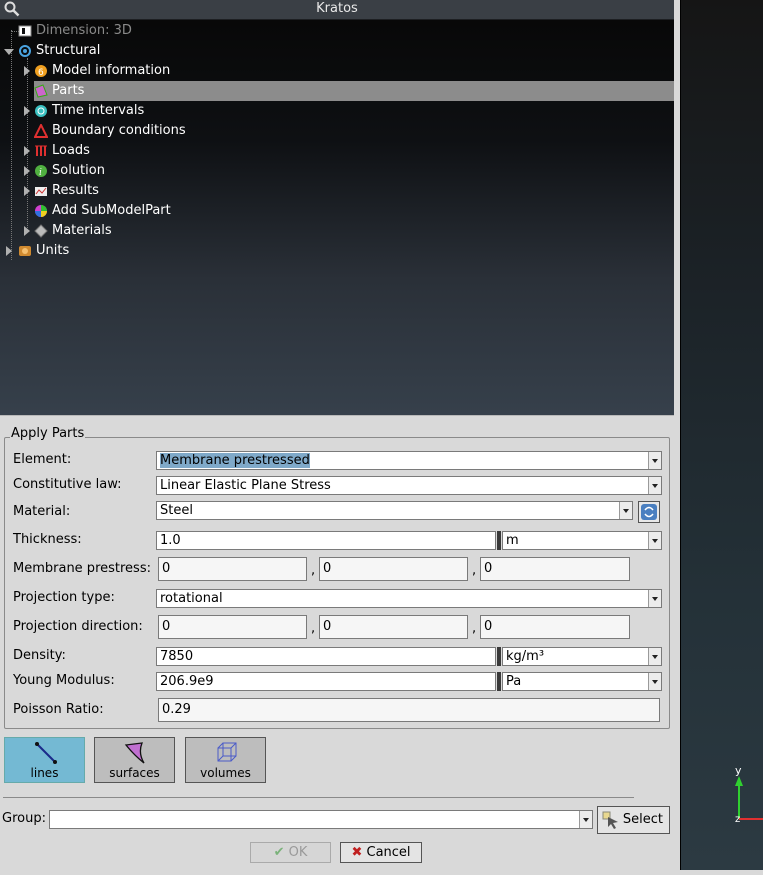 This screenshot has width=763, height=875. What do you see at coordinates (184, 71) in the screenshot?
I see `tree-node-model-information: 6 Model information` at bounding box center [184, 71].